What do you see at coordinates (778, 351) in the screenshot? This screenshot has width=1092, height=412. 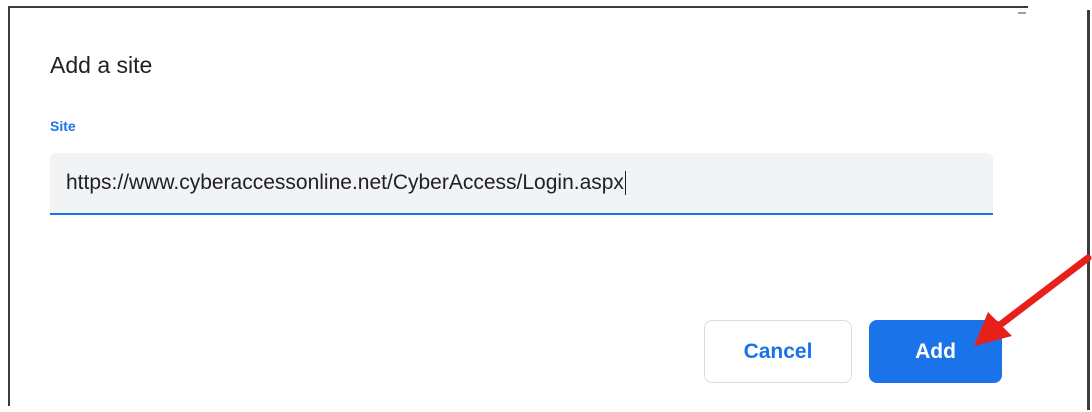 I see `cancel-button: Cancel` at bounding box center [778, 351].